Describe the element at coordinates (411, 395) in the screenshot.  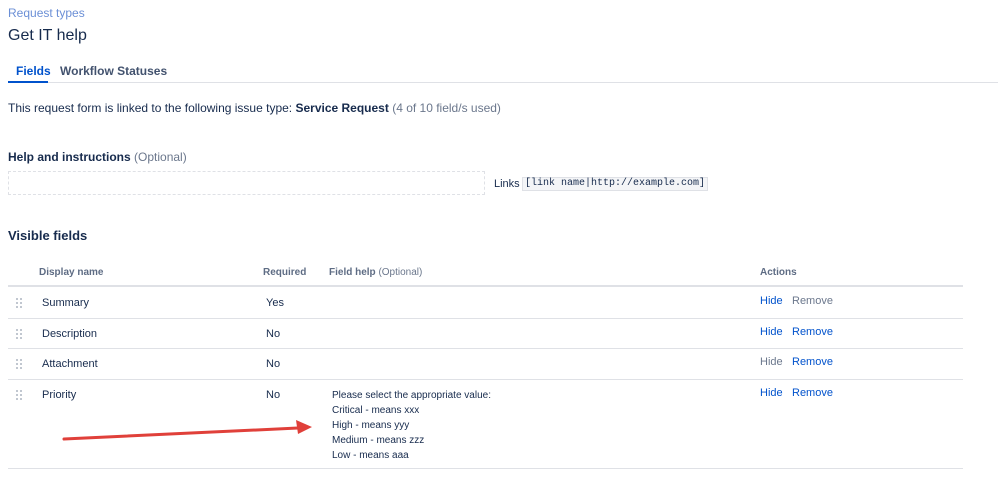
I see `field-help-line: Please select the appropriate value:` at that location.